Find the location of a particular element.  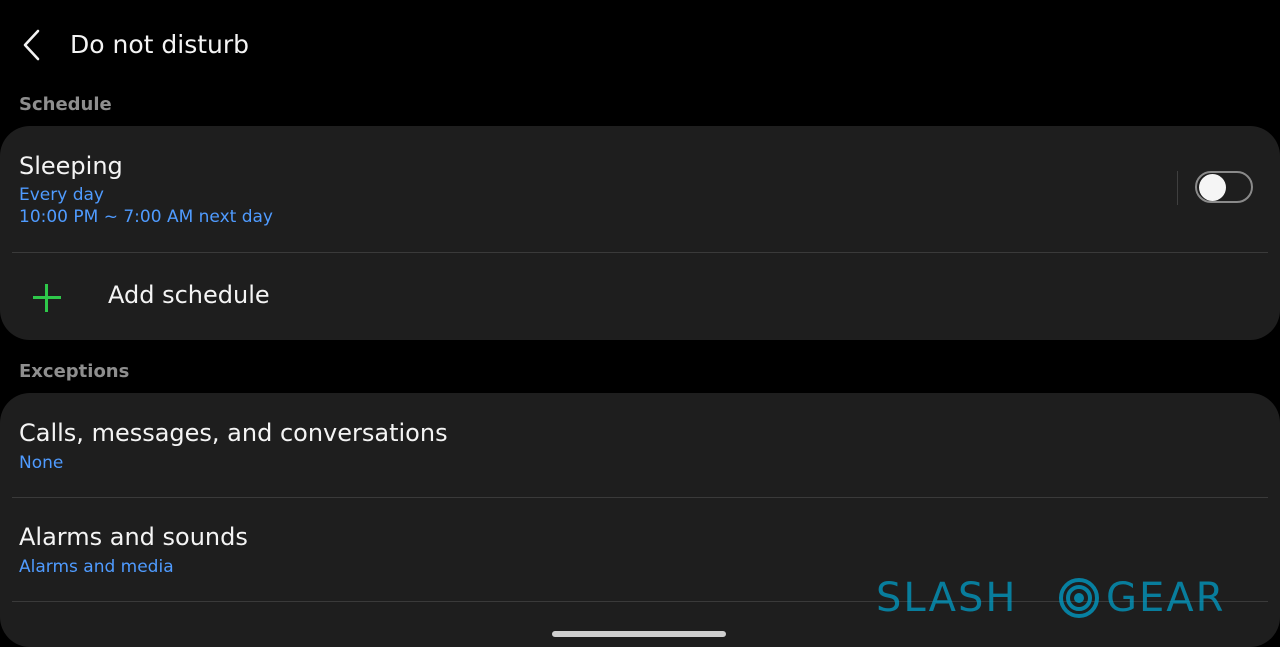

exception-subtitle: Alarms and media is located at coordinates (96, 567).